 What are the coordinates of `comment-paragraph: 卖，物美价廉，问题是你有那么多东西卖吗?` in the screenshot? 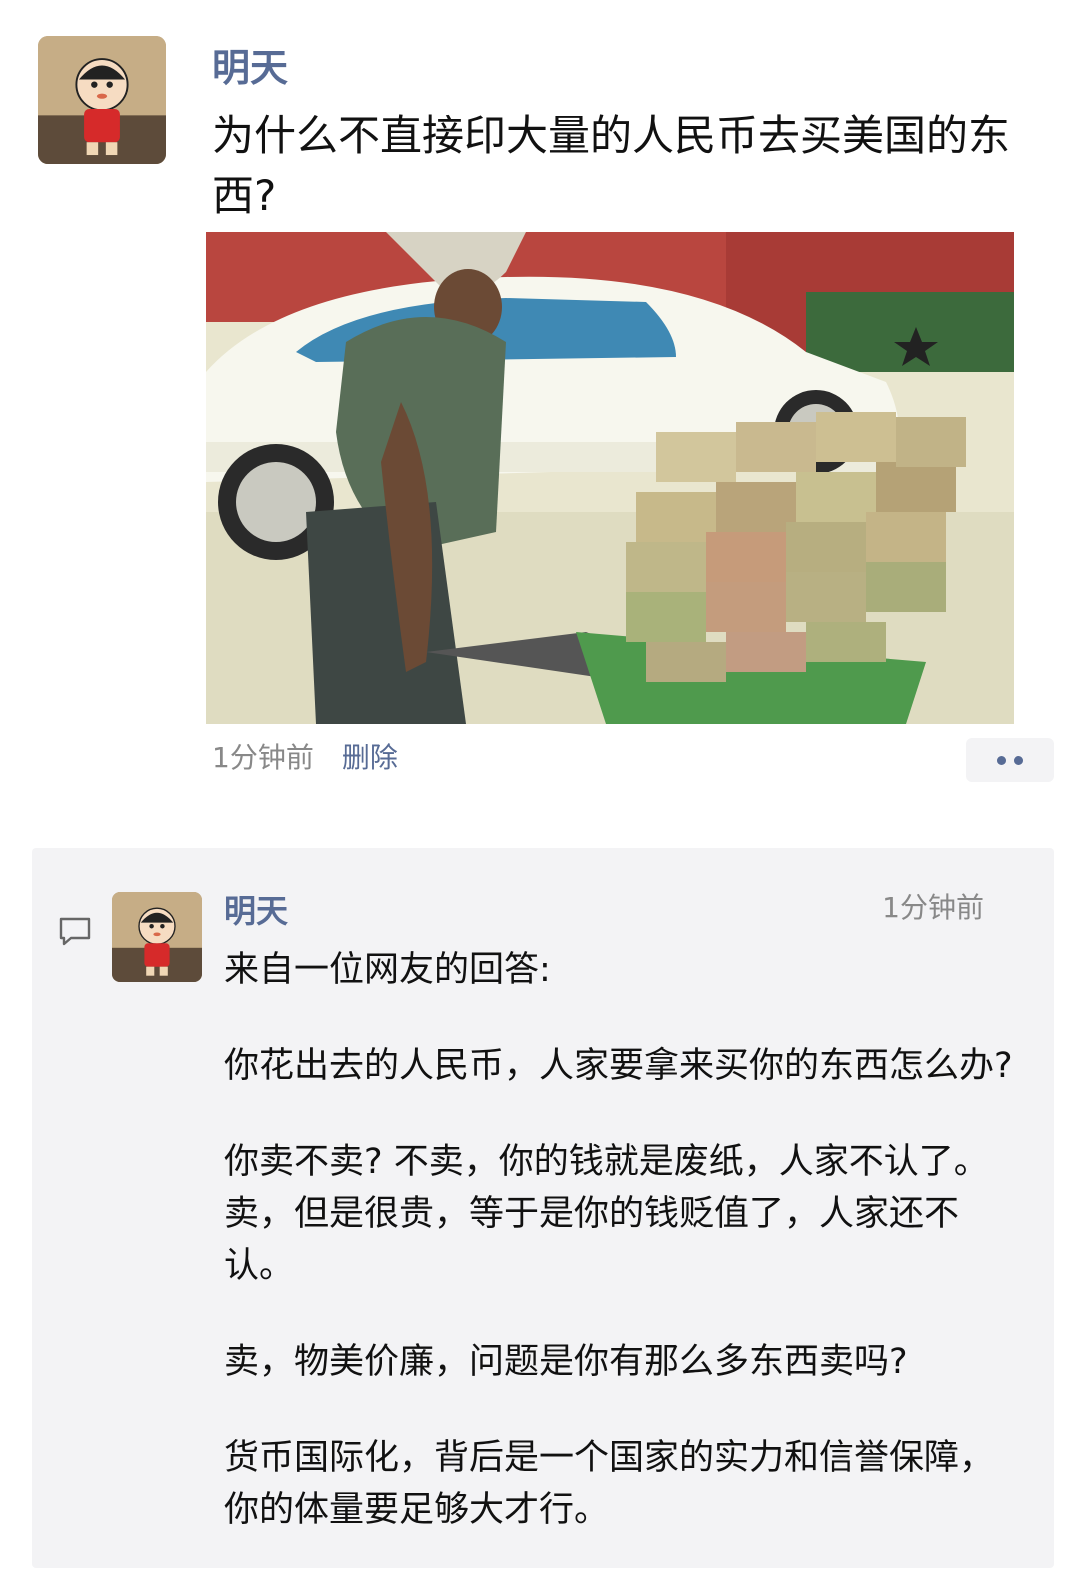 It's located at (566, 1362).